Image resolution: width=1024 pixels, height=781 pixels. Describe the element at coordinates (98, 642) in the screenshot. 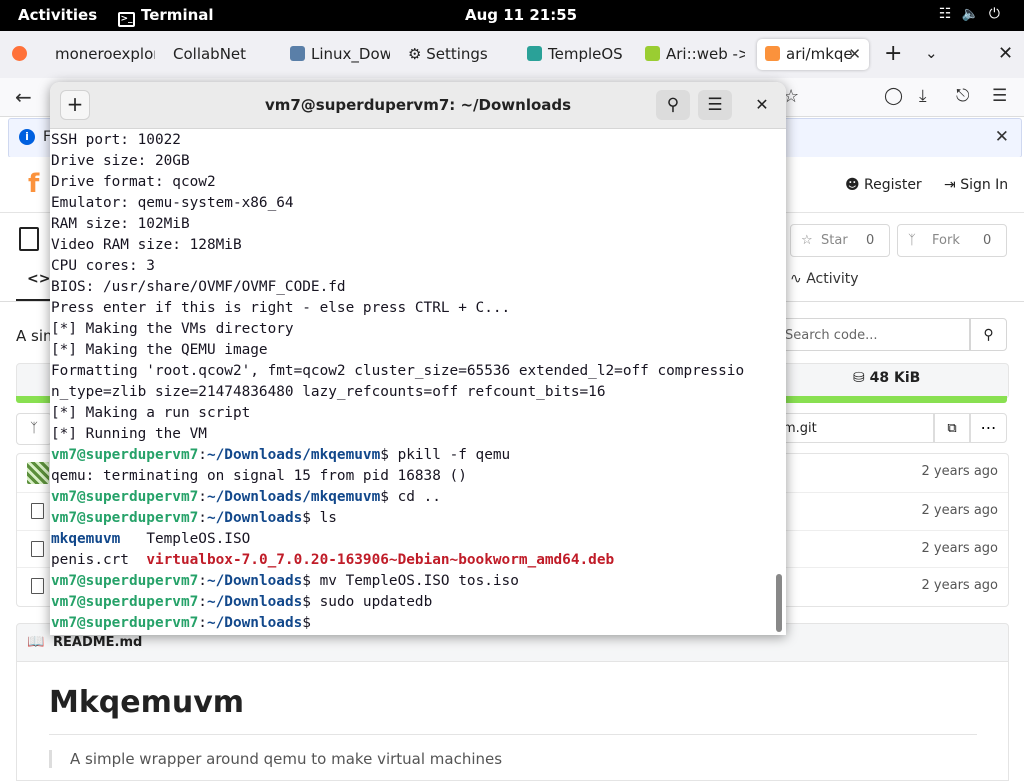

I see `readme-label: README.md` at that location.